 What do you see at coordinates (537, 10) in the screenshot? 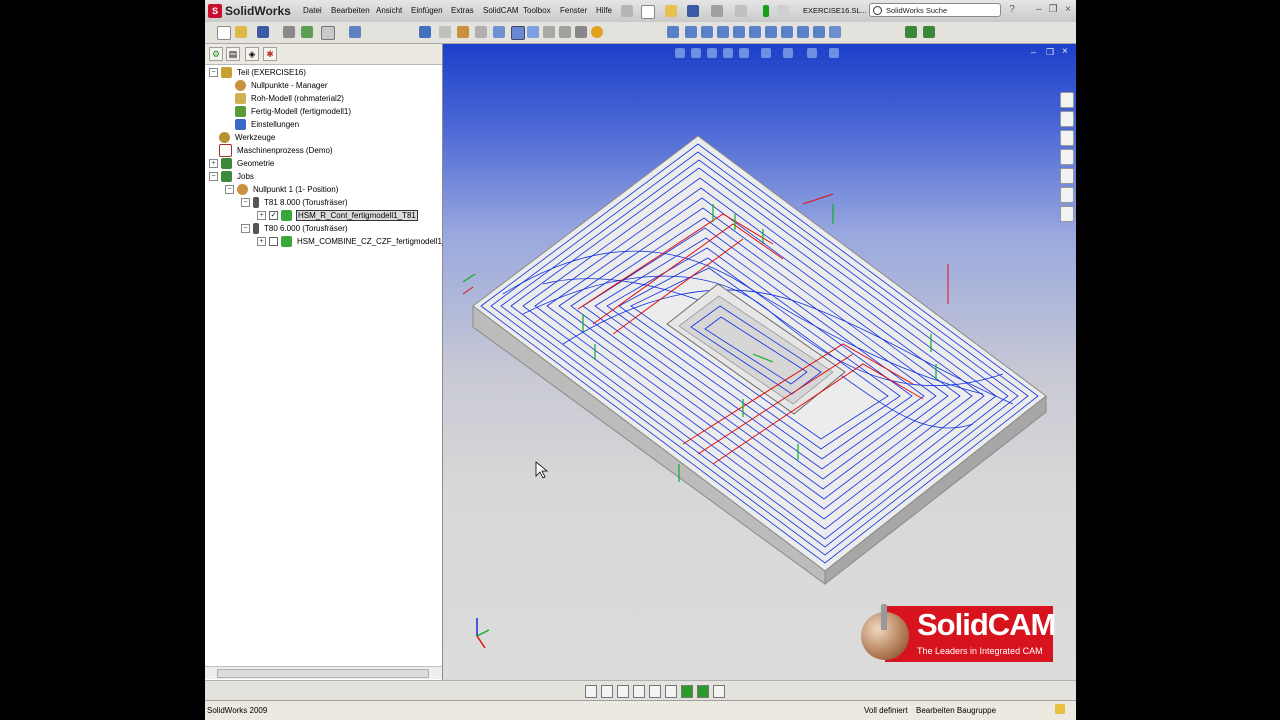
I see `menu-toolbox: Toolbox` at bounding box center [537, 10].